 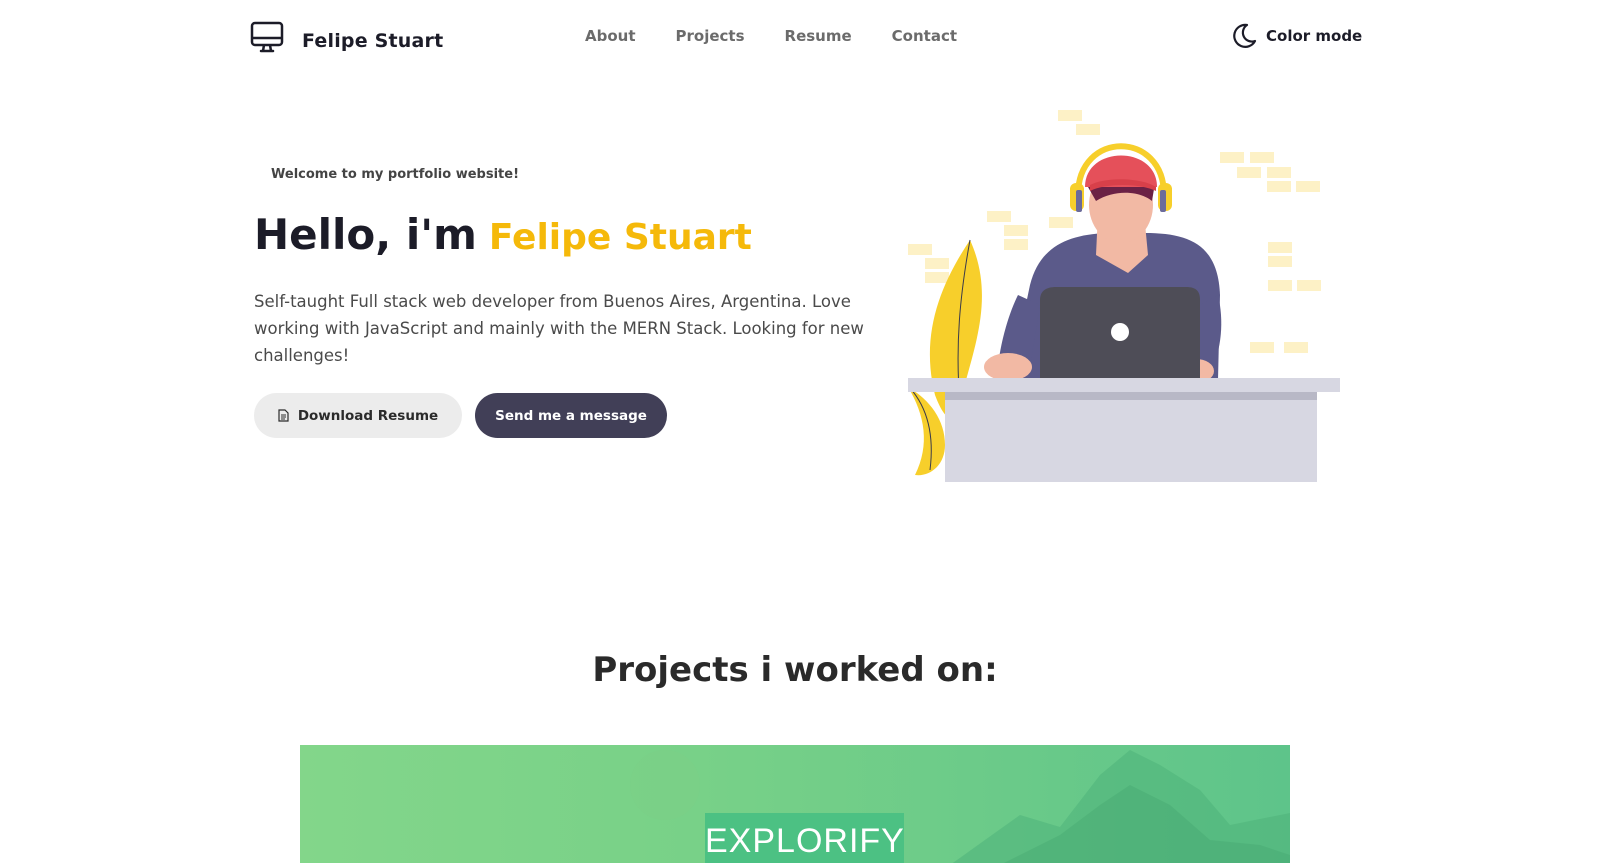 I want to click on hero-title: Hello, i'm Felipe Stuart, so click(x=503, y=234).